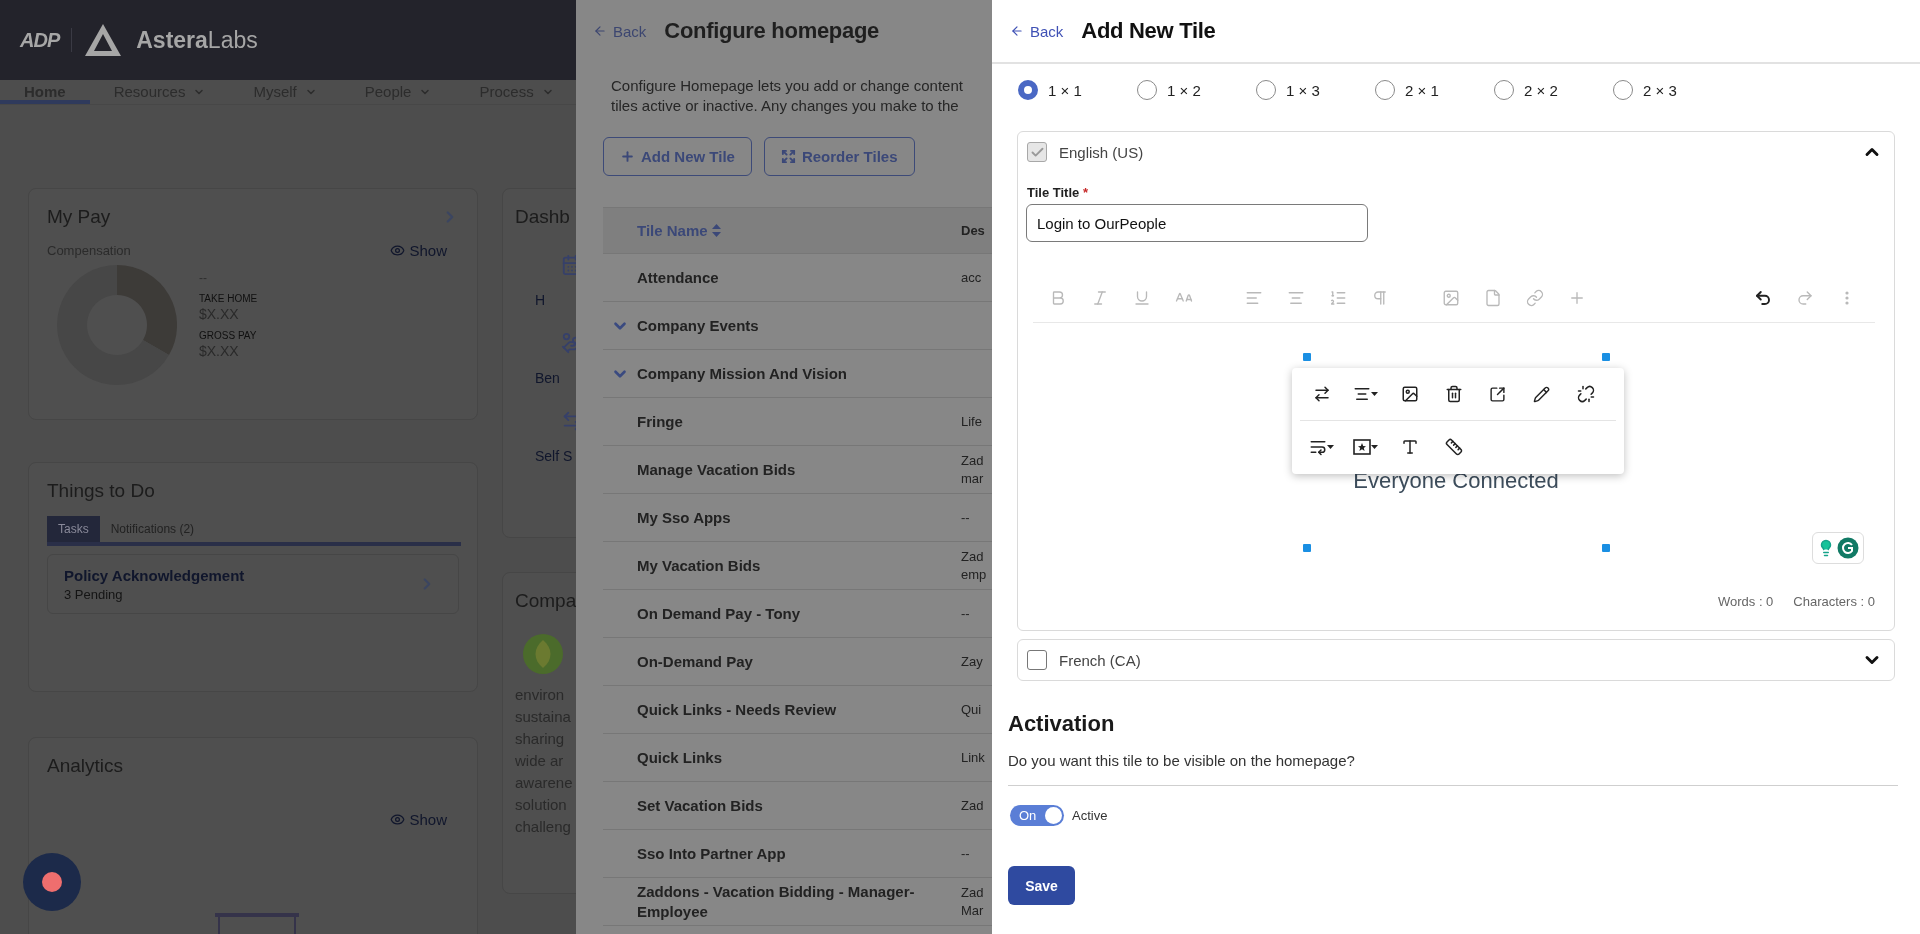 Image resolution: width=1920 pixels, height=934 pixels. What do you see at coordinates (1037, 815) in the screenshot?
I see `toggle-switch: On` at bounding box center [1037, 815].